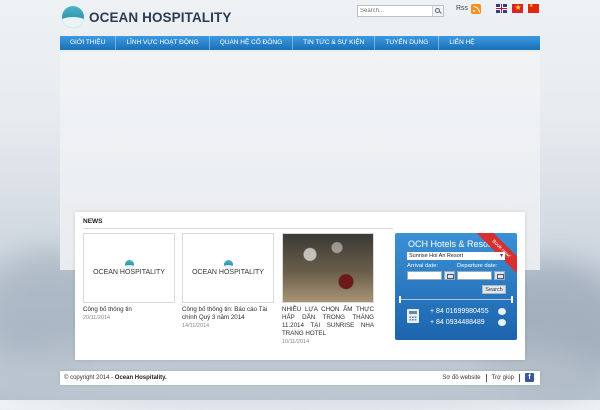 The image size is (600, 410). I want to click on site-logo: OCEAN HOSPITALITY, so click(146, 17).